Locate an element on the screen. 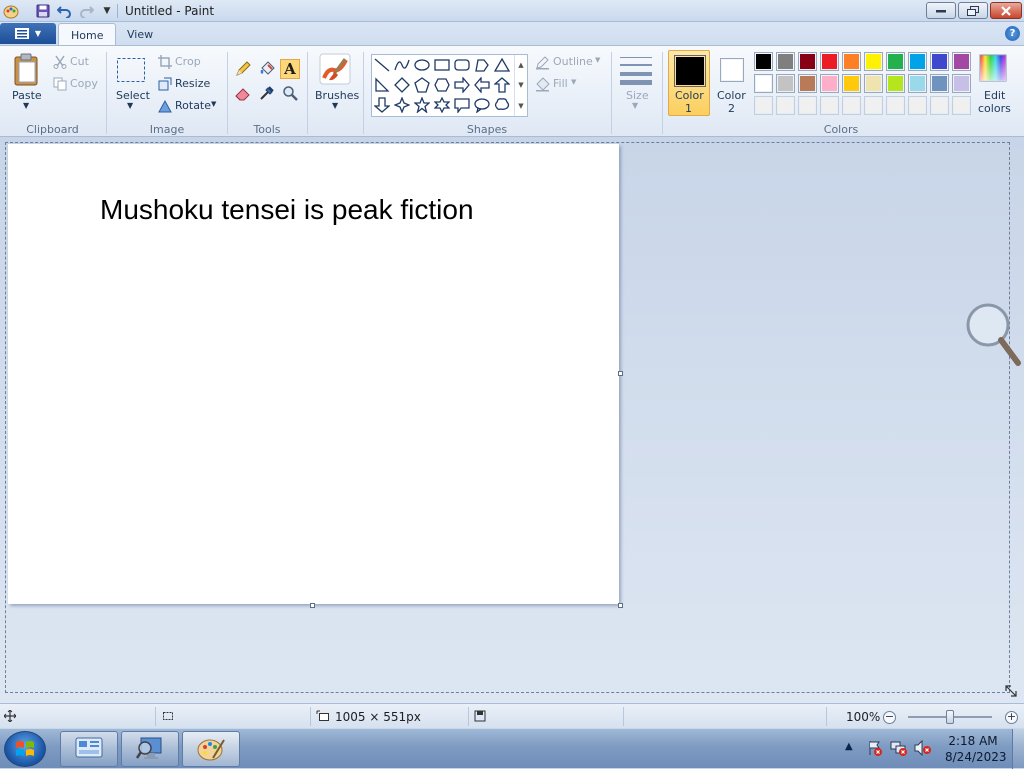 Image resolution: width=1024 pixels, height=769 pixels. brushes-icon is located at coordinates (335, 69).